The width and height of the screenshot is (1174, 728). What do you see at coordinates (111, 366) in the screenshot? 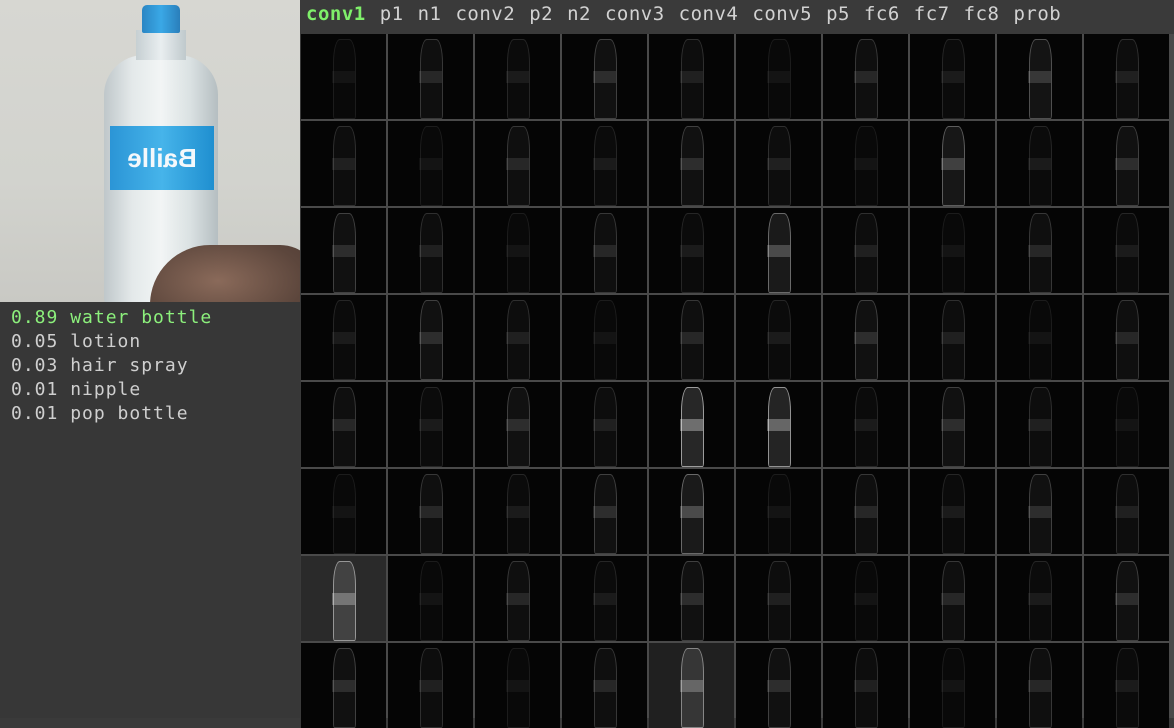
I see `prediction-item: 0.03 hair spray` at bounding box center [111, 366].